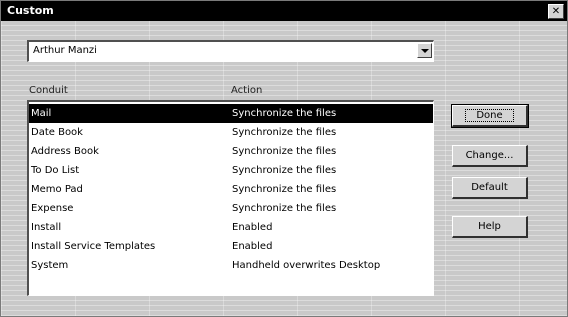  I want to click on close-icon: ✕, so click(556, 11).